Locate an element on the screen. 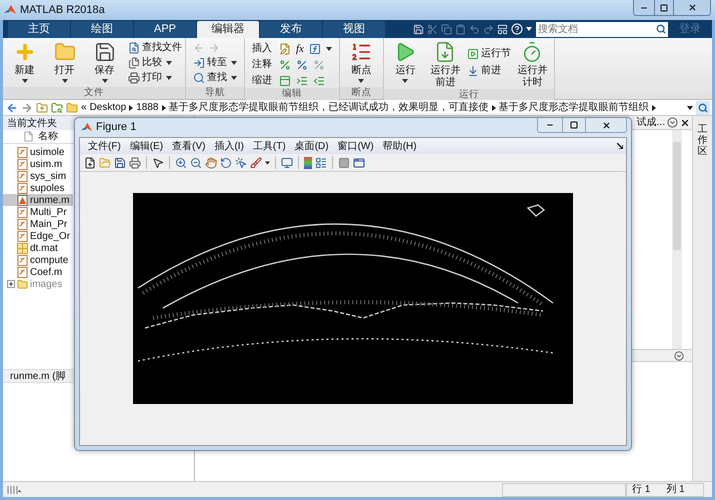  close-icon is located at coordinates (685, 123).